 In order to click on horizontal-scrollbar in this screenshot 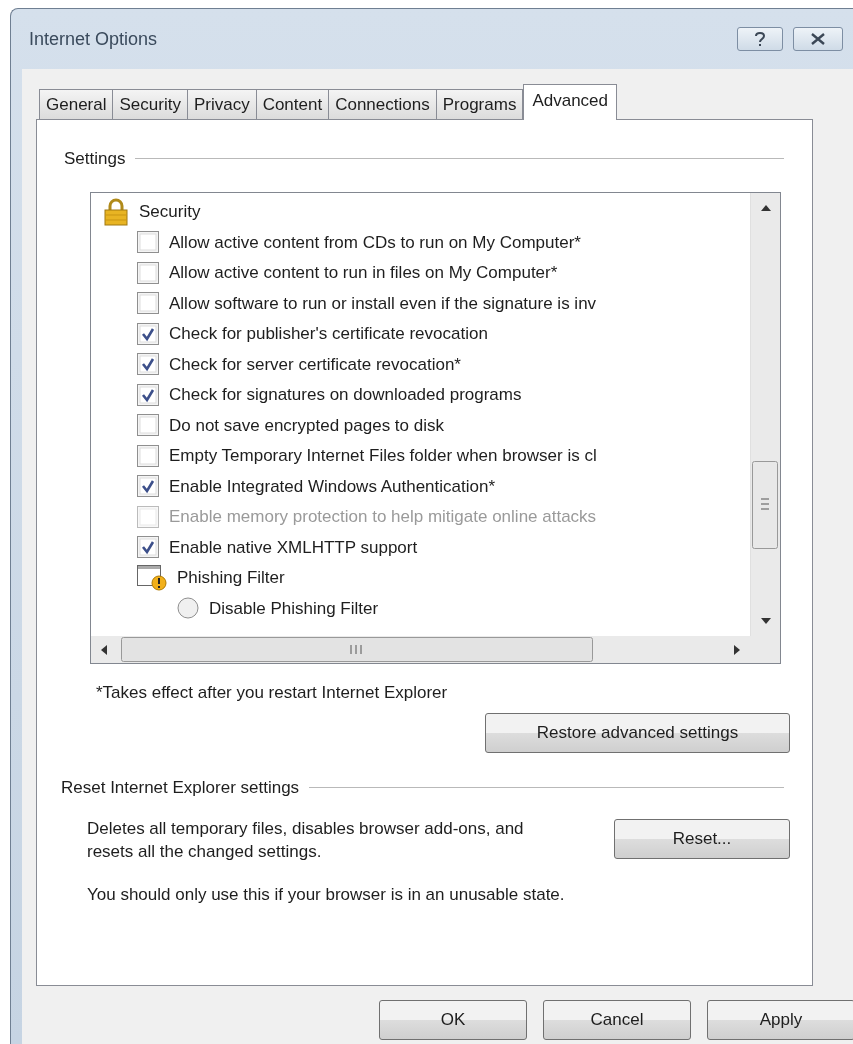, I will do `click(435, 649)`.